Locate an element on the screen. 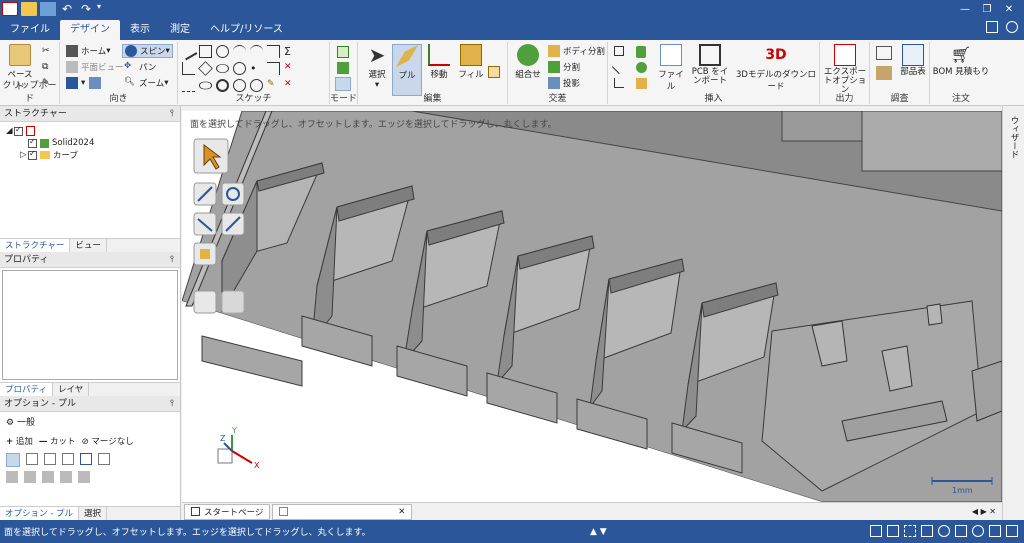  plane-view-button: 平面ビュー is located at coordinates (95, 67).